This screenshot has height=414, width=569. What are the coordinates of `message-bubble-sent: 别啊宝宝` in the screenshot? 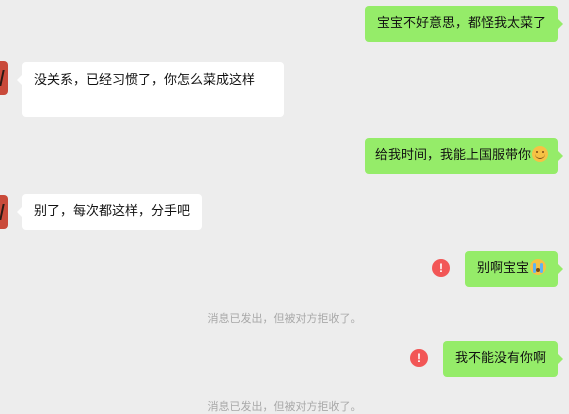 It's located at (514, 269).